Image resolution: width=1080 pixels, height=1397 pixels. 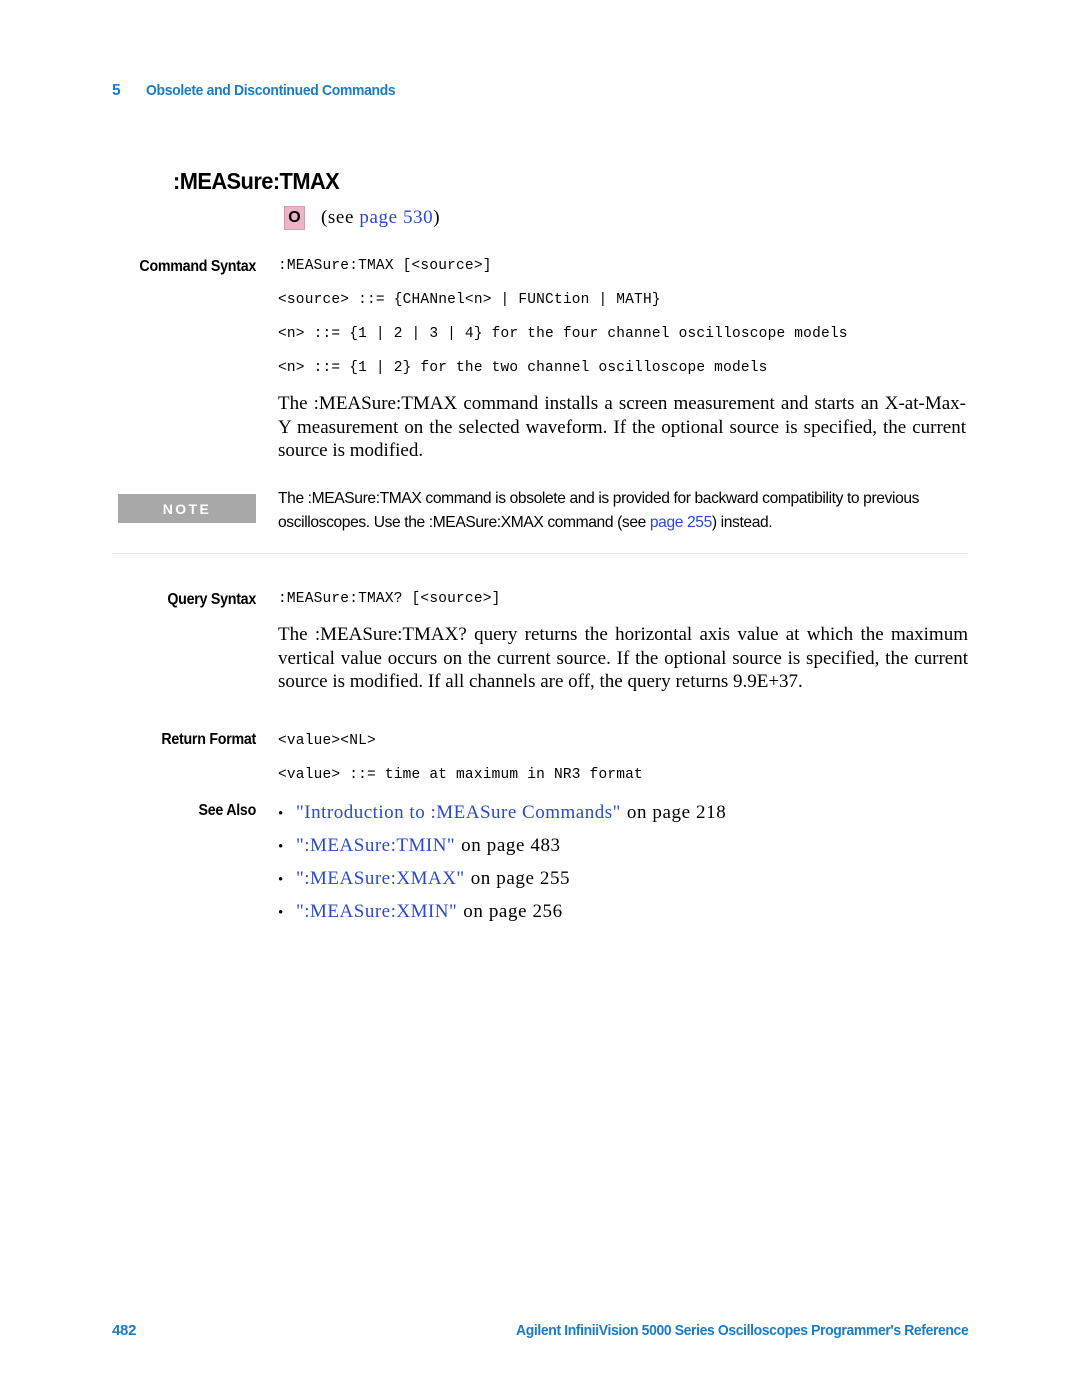 What do you see at coordinates (676, 812) in the screenshot?
I see `see-also-page: on page 218` at bounding box center [676, 812].